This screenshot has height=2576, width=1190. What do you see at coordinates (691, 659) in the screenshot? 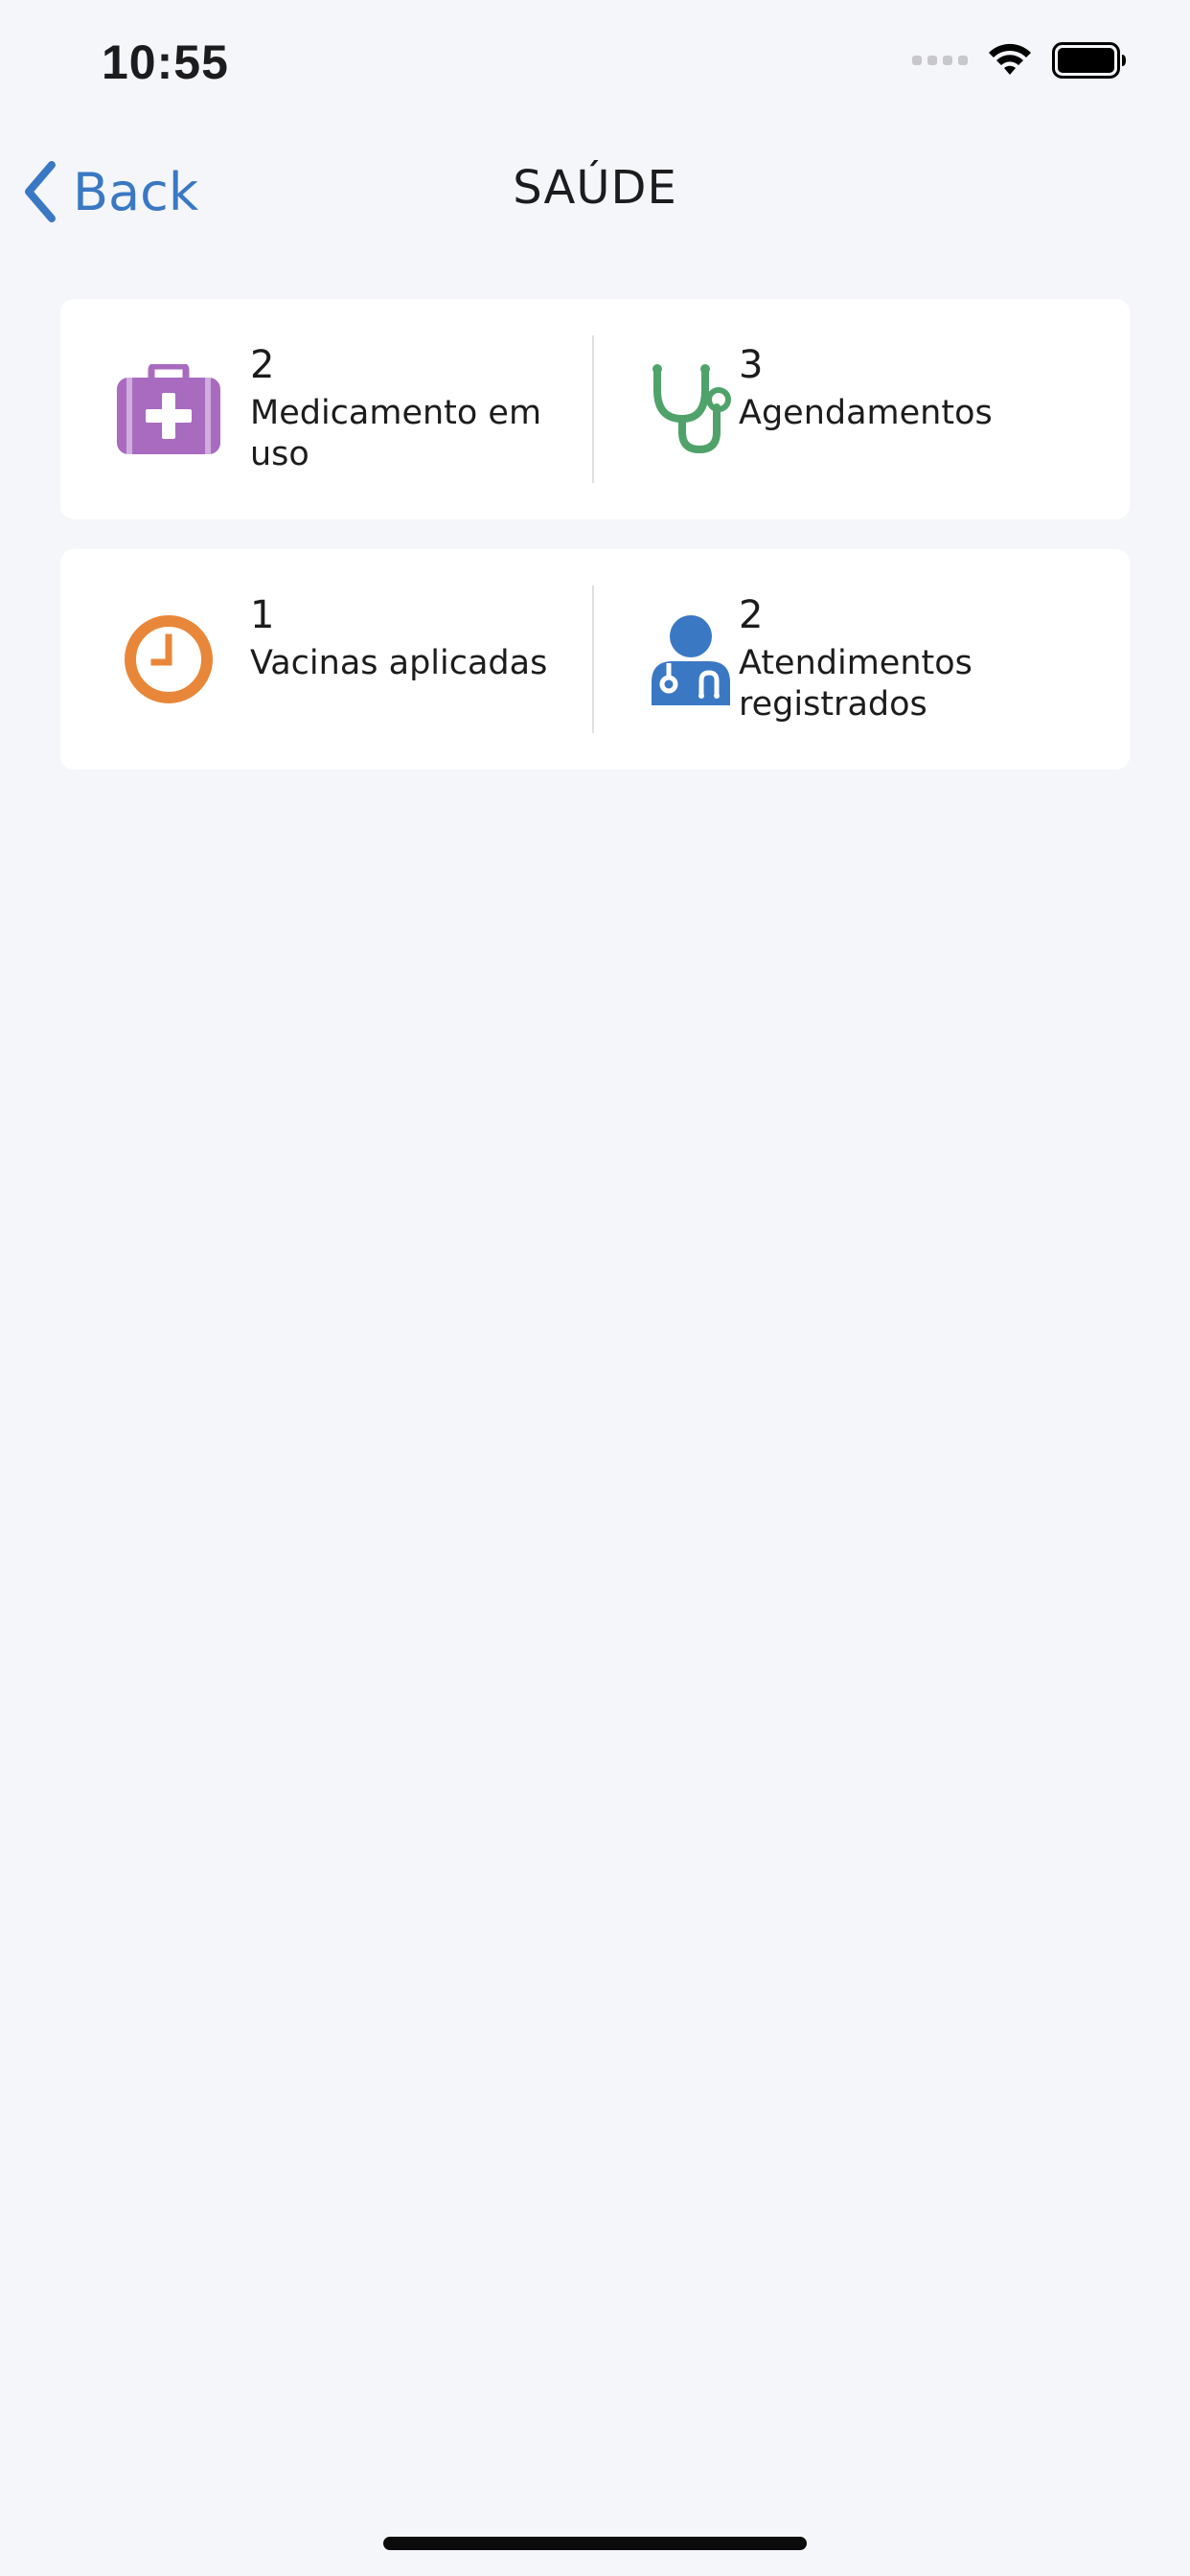
I see `doctor-icon` at bounding box center [691, 659].